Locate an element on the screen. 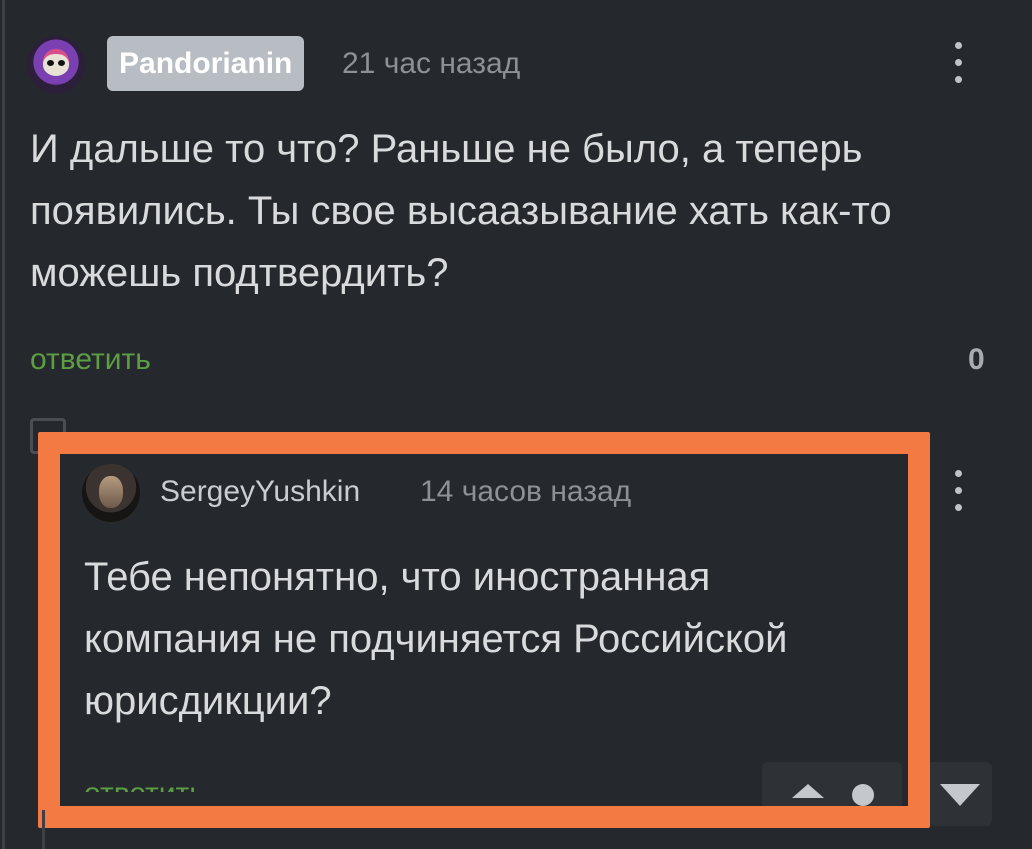 This screenshot has width=1032, height=849. avatar-face is located at coordinates (56, 65).